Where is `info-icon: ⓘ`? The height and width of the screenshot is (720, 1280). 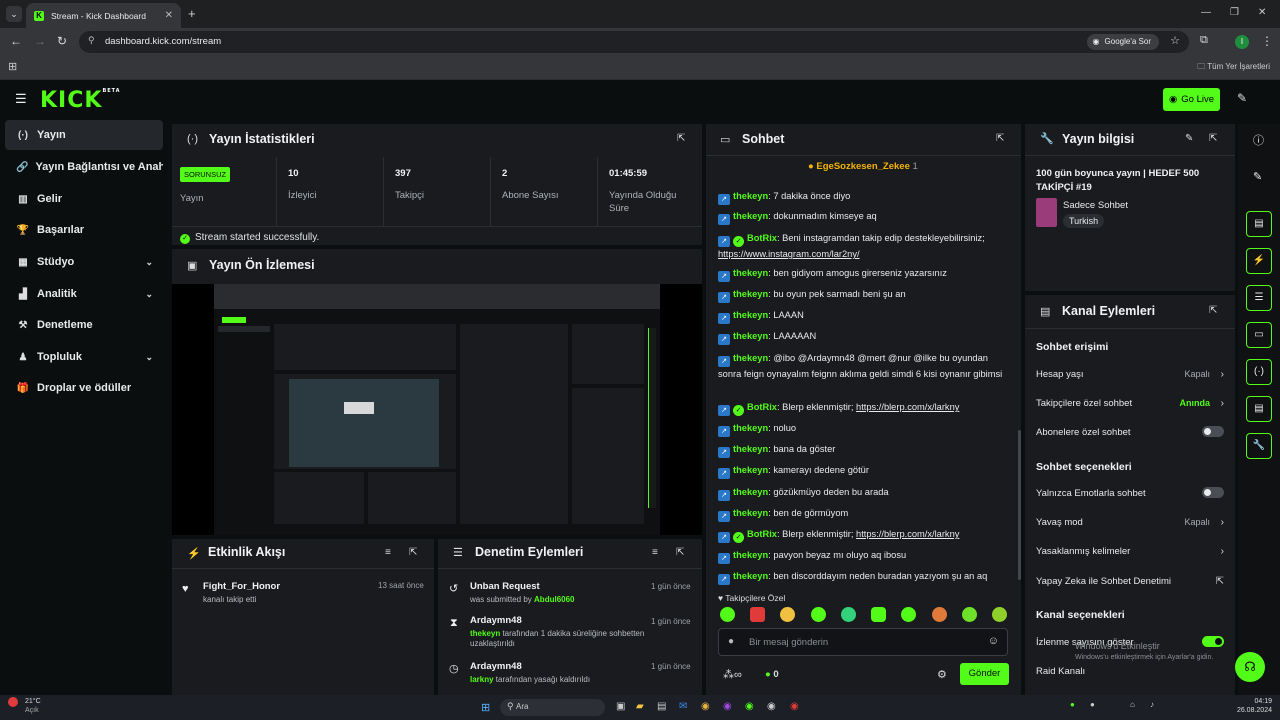
info-icon: ⓘ is located at coordinates (1258, 140).